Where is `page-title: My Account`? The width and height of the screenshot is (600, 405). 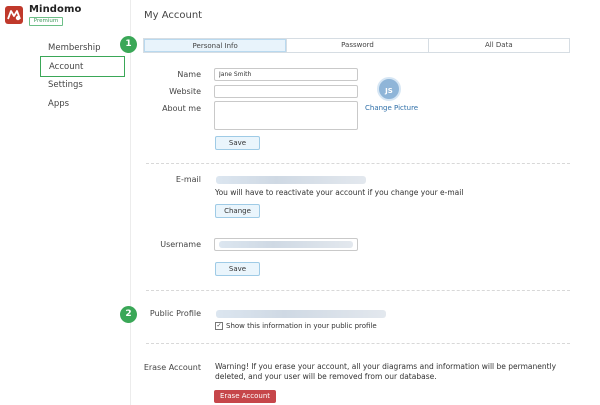 page-title: My Account is located at coordinates (173, 15).